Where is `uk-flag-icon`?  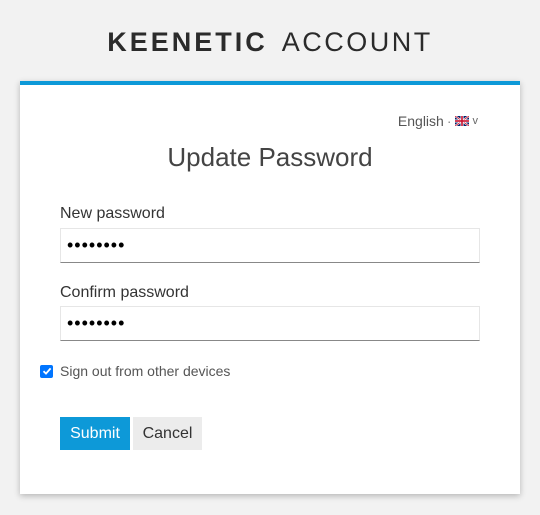
uk-flag-icon is located at coordinates (461, 121).